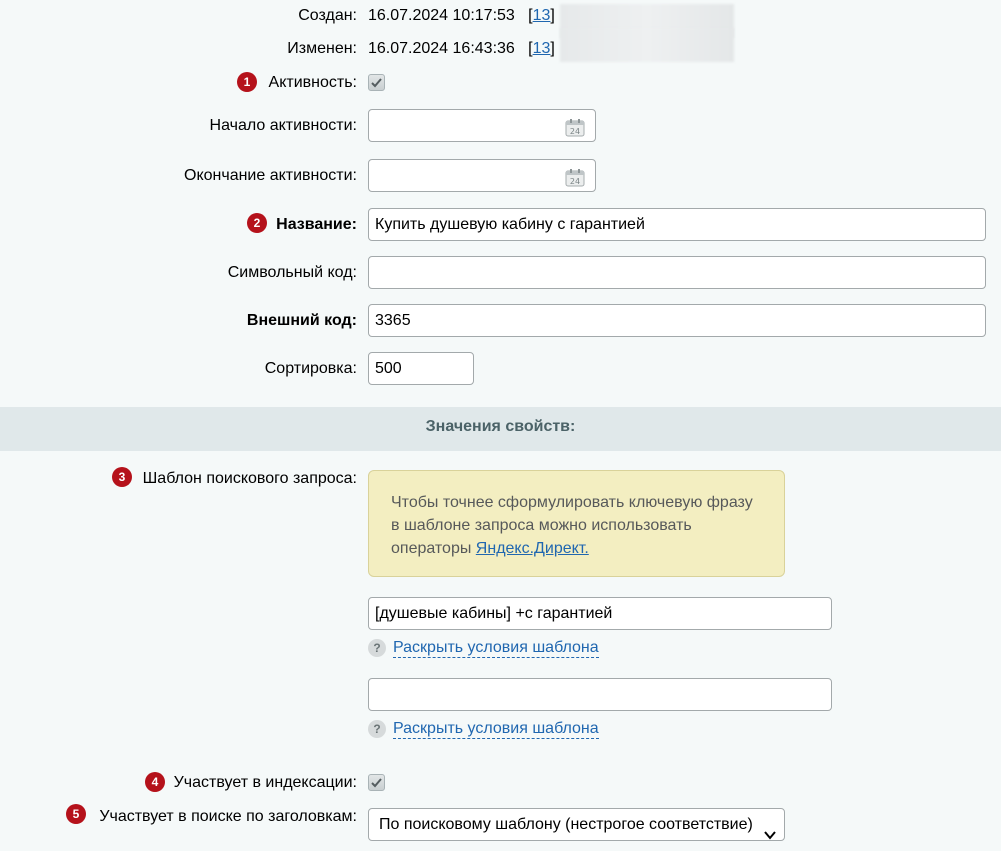 The width and height of the screenshot is (1001, 851). Describe the element at coordinates (257, 223) in the screenshot. I see `step-badge-2: 2` at that location.